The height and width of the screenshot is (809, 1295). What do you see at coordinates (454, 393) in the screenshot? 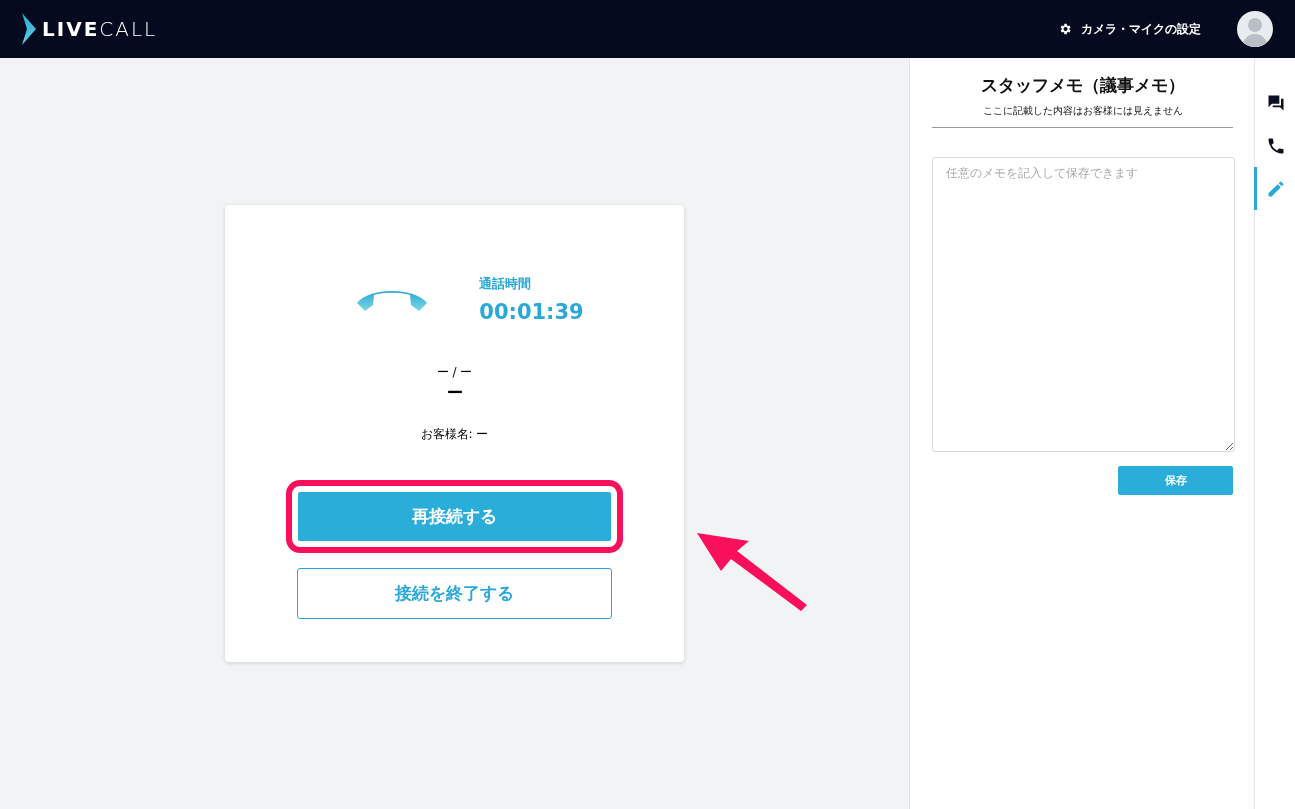
I see `caller-number: ー` at bounding box center [454, 393].